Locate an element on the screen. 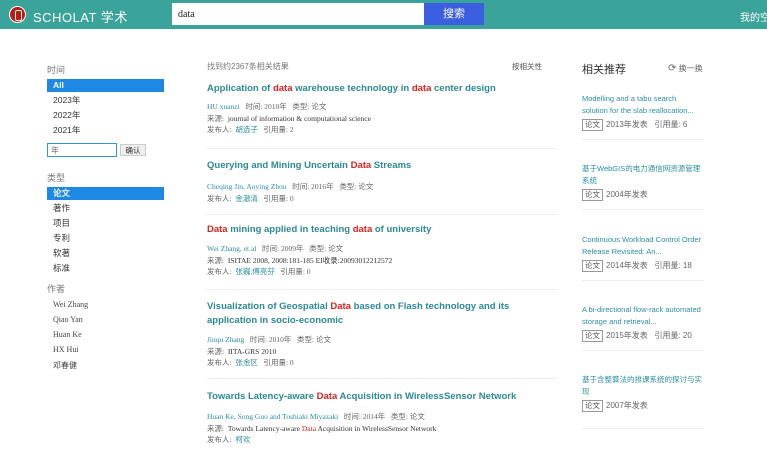 This screenshot has height=460, width=767. time-filter-all: All is located at coordinates (105, 85).